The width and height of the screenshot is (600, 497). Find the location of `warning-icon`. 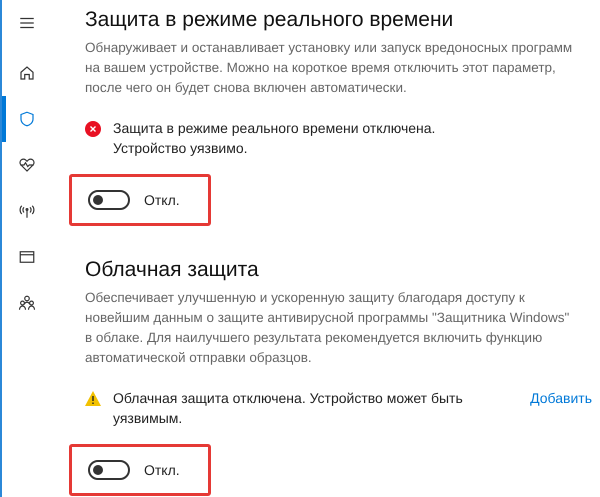

warning-icon is located at coordinates (93, 398).